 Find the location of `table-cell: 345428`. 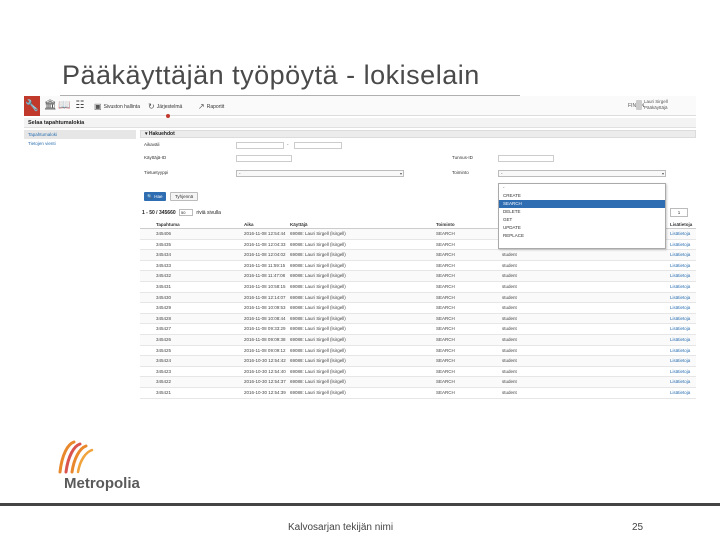

table-cell: 345428 is located at coordinates (164, 318).